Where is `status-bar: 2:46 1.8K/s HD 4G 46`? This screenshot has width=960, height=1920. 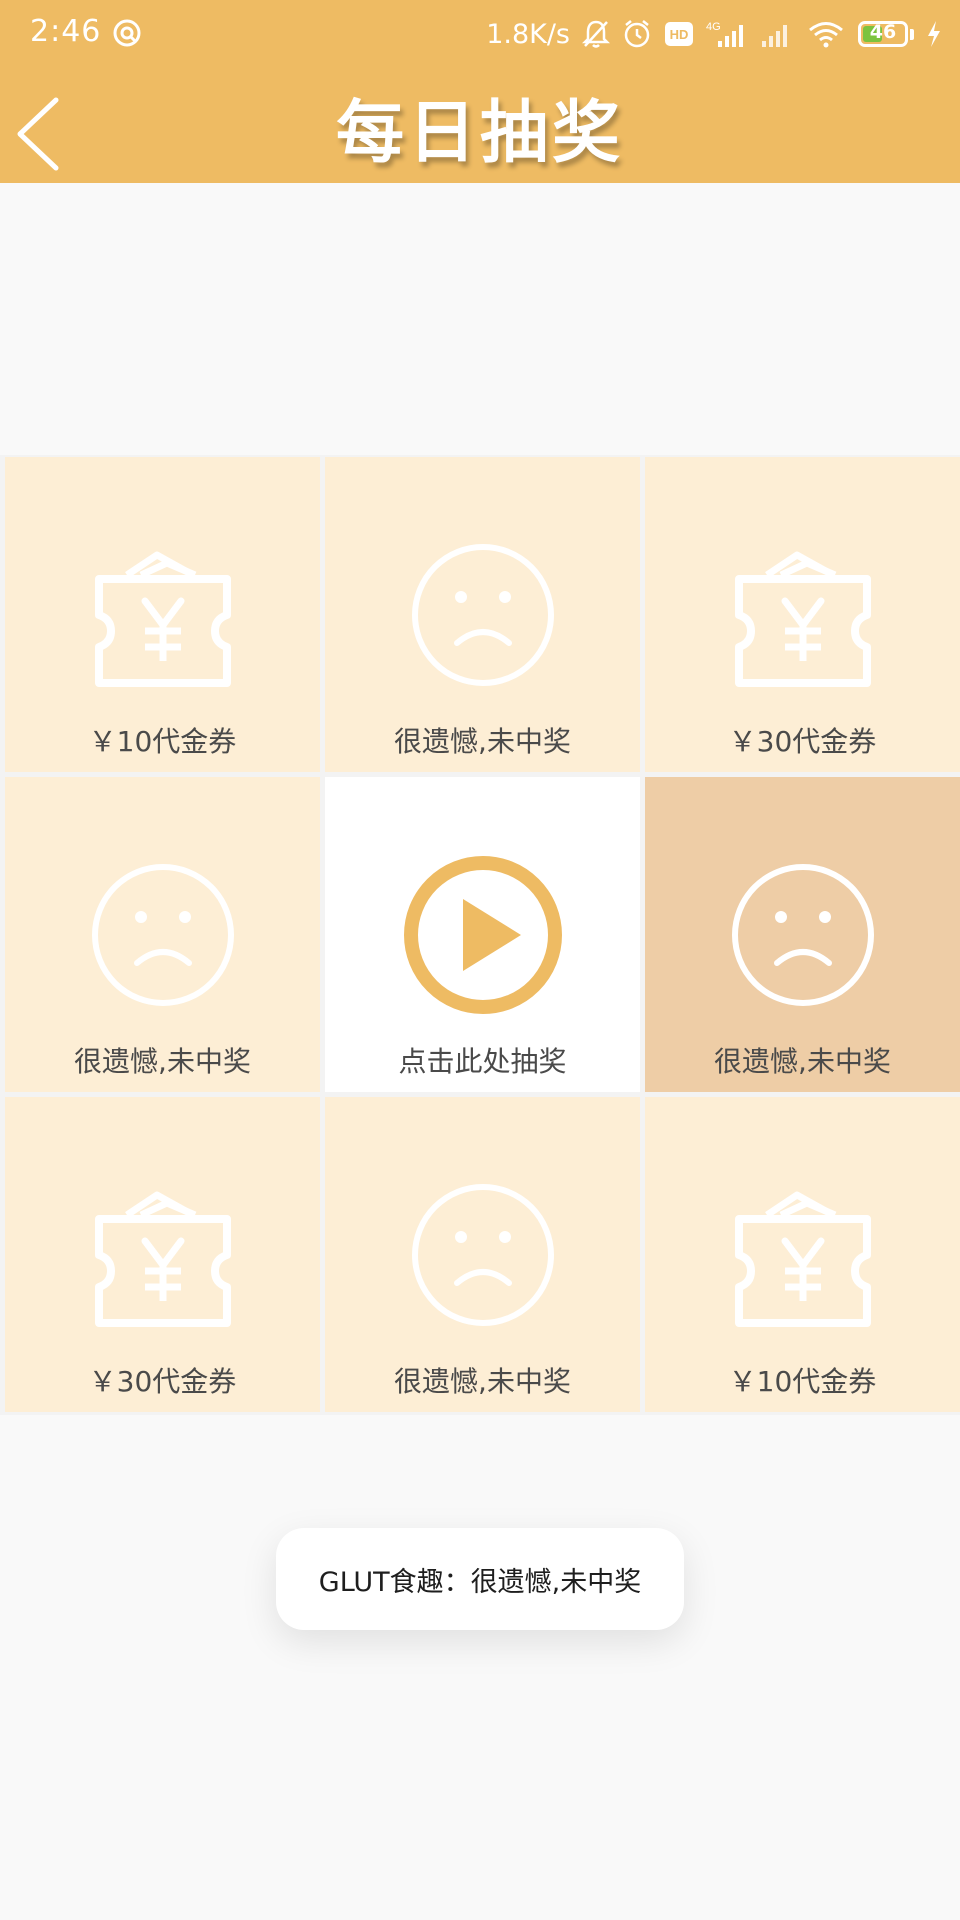
status-bar: 2:46 1.8K/s HD 4G 46 is located at coordinates (480, 33).